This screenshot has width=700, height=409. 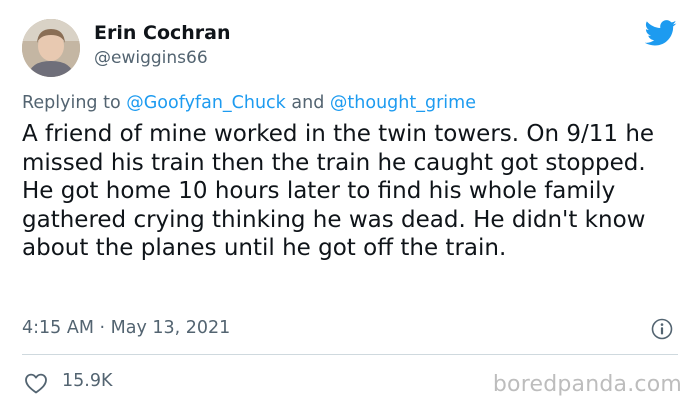 I want to click on mention-link-2: @thought_grime, so click(x=403, y=103).